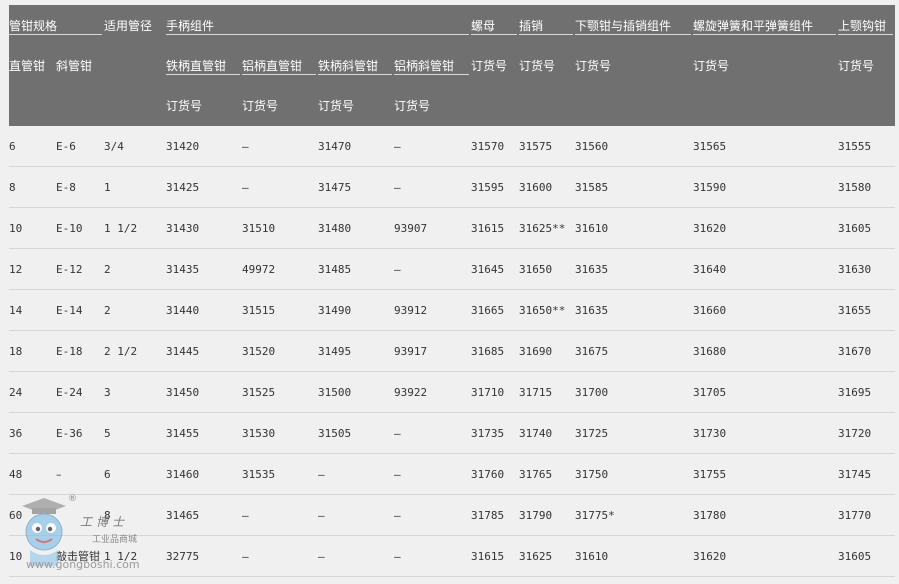 Image resolution: width=899 pixels, height=584 pixels. Describe the element at coordinates (634, 146) in the screenshot. I see `cell-lower-jaw: 31560` at that location.